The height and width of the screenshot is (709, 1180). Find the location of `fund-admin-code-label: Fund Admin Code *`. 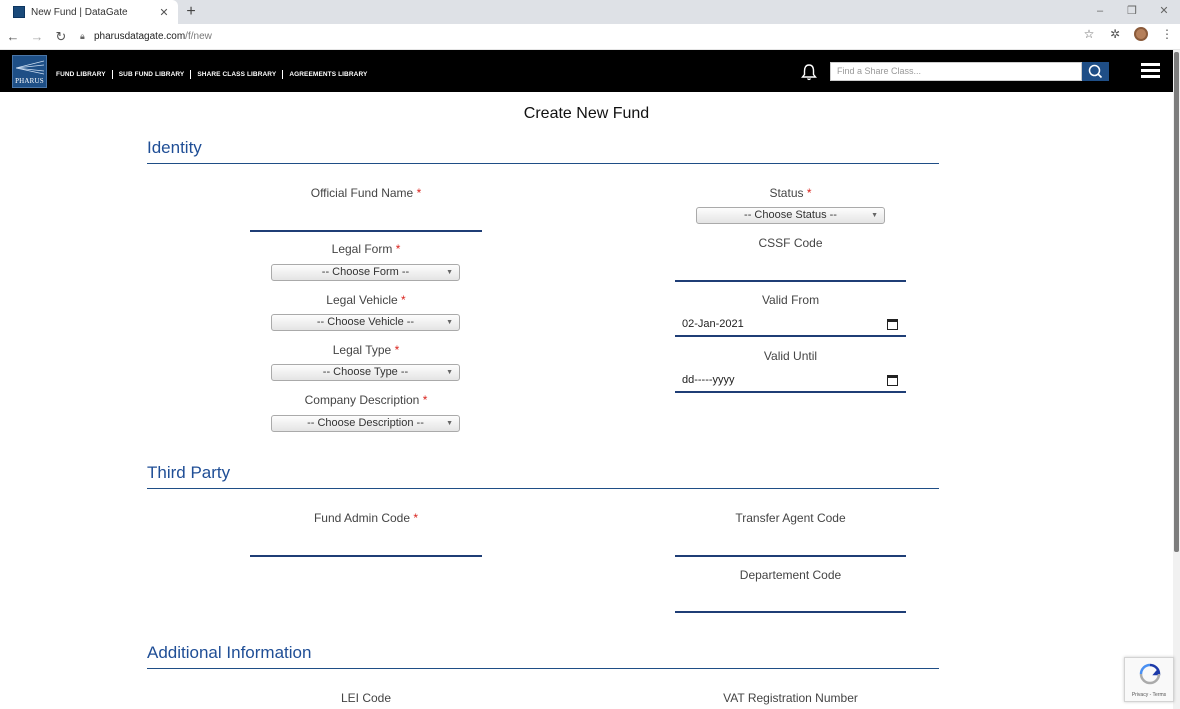

fund-admin-code-label: Fund Admin Code * is located at coordinates (366, 518).